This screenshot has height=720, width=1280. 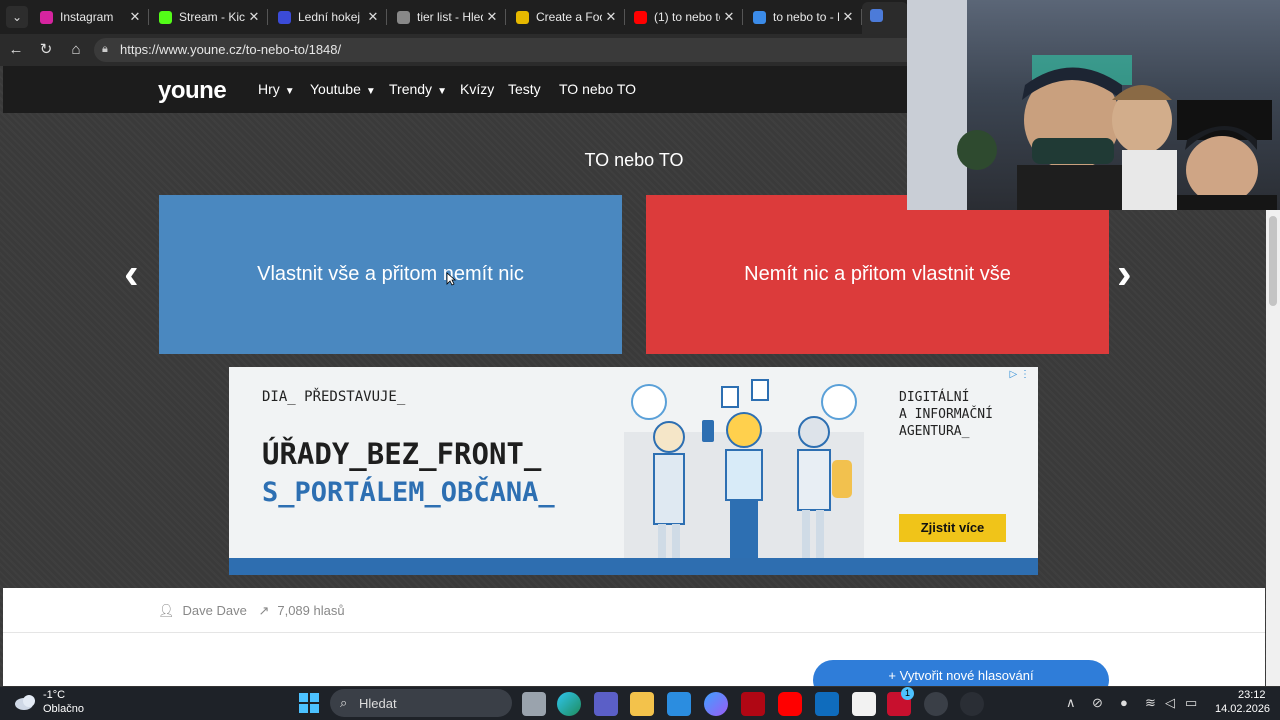 What do you see at coordinates (54, 695) in the screenshot?
I see `weather-temperature: -1°C` at bounding box center [54, 695].